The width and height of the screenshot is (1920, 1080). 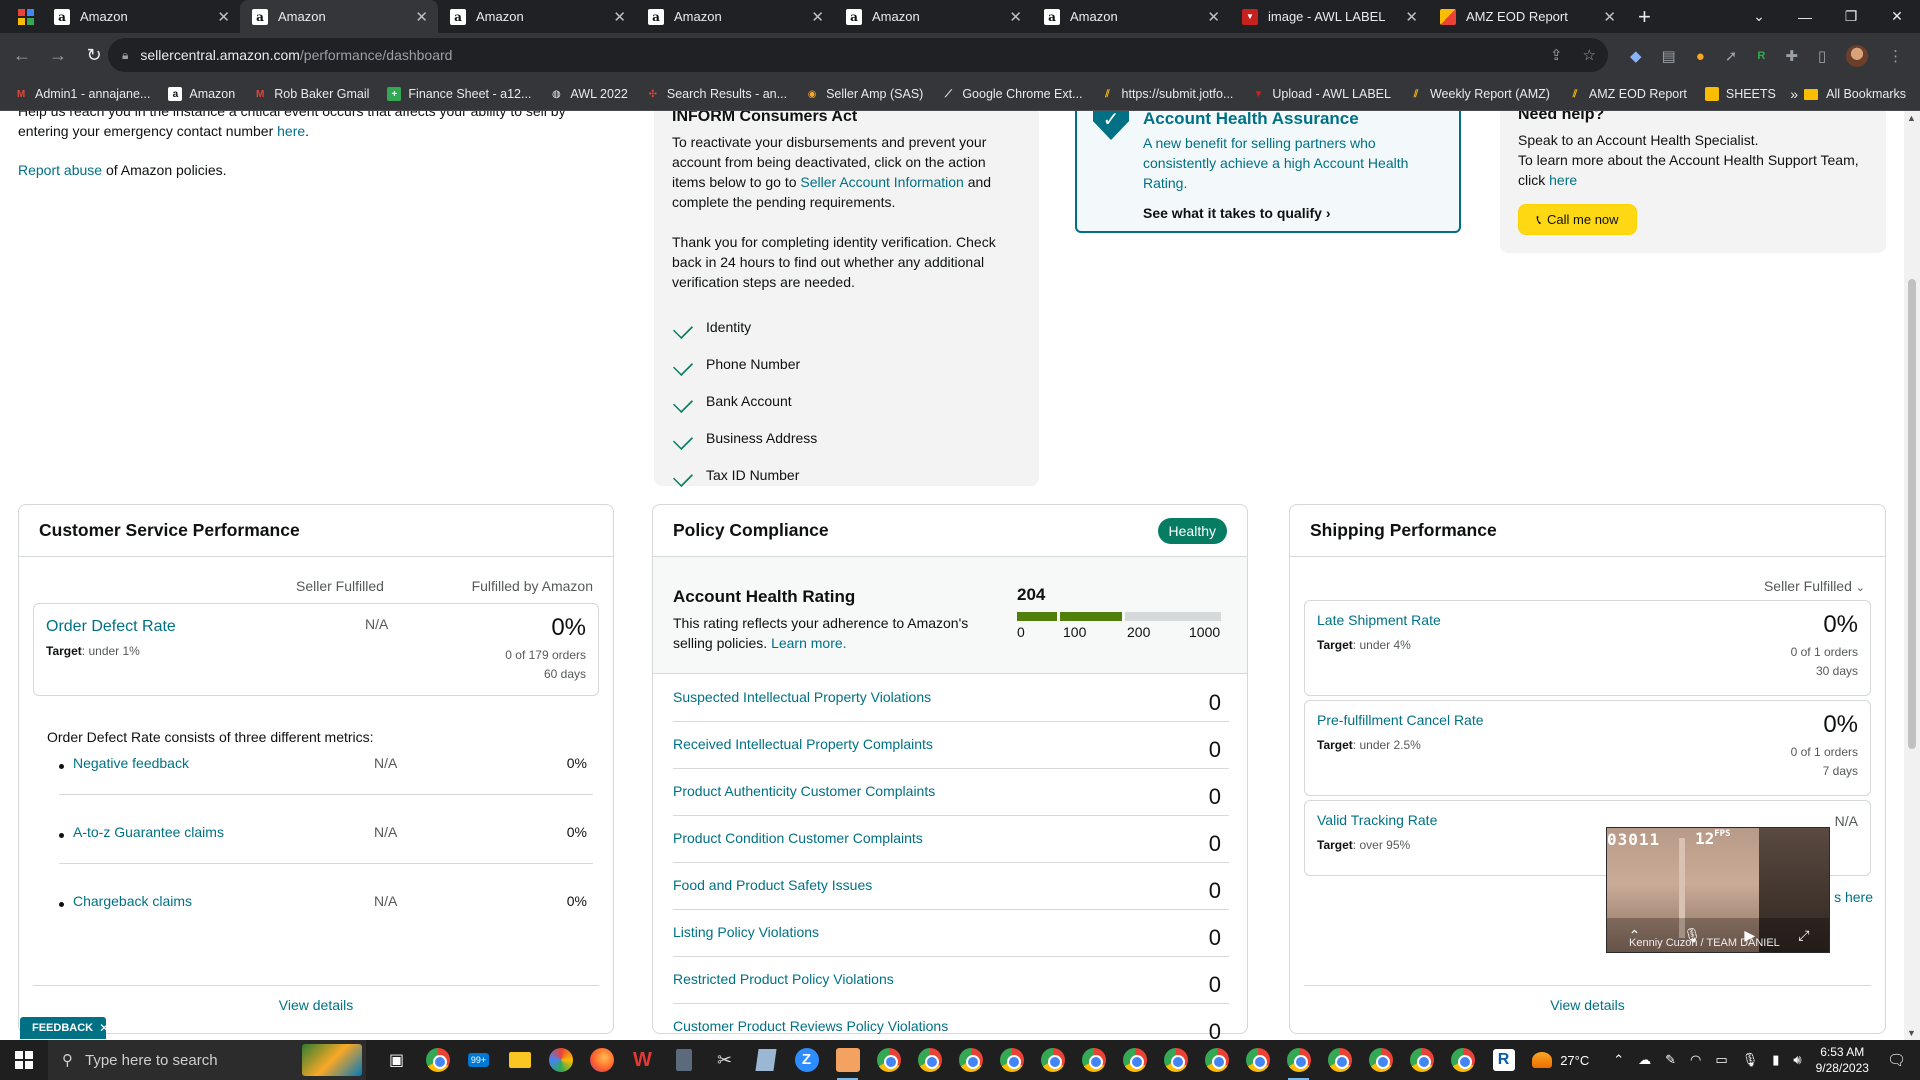 I want to click on bookmark-item: ⫽ Weekly Report (AMZ), so click(x=1479, y=94).